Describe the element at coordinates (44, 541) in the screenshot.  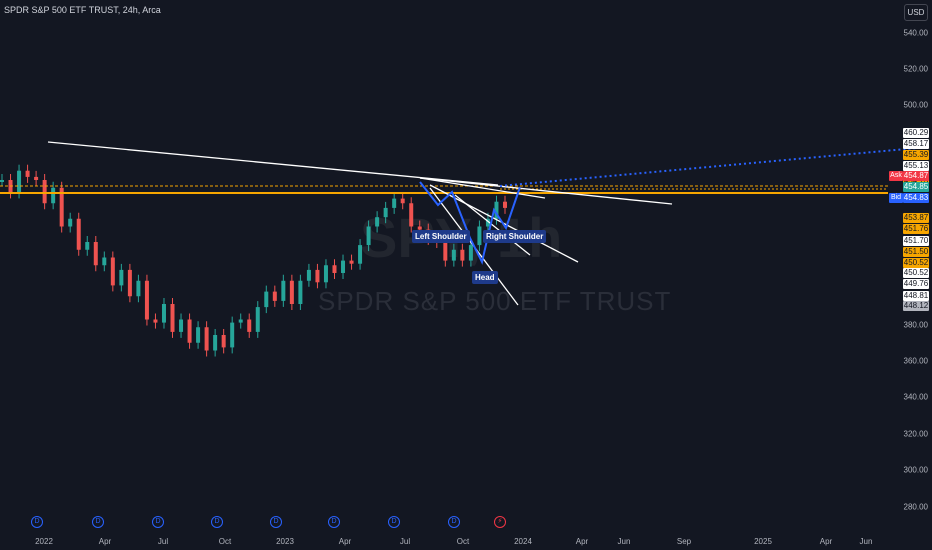
I see `time-tick-label: 2022` at that location.